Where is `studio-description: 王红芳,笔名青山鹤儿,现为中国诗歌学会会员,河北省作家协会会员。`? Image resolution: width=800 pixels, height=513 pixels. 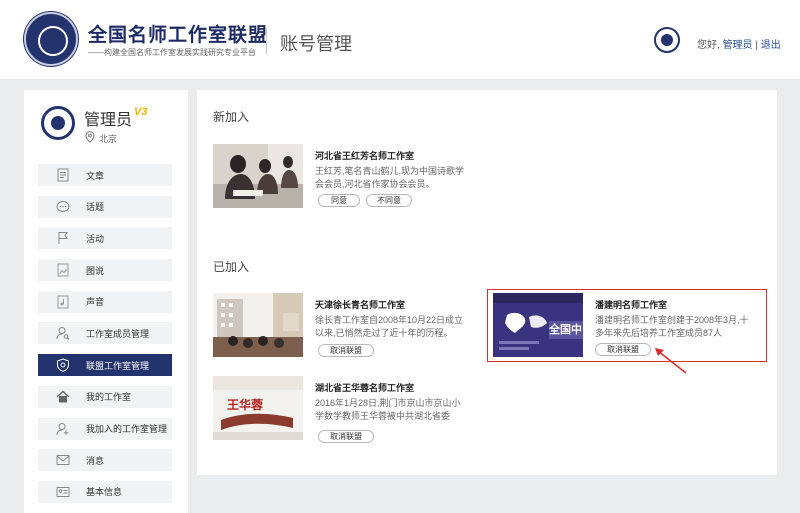
studio-description: 王红芳,笔名青山鹤儿,现为中国诗歌学会会员,河北省作家协会会员。 is located at coordinates (390, 177).